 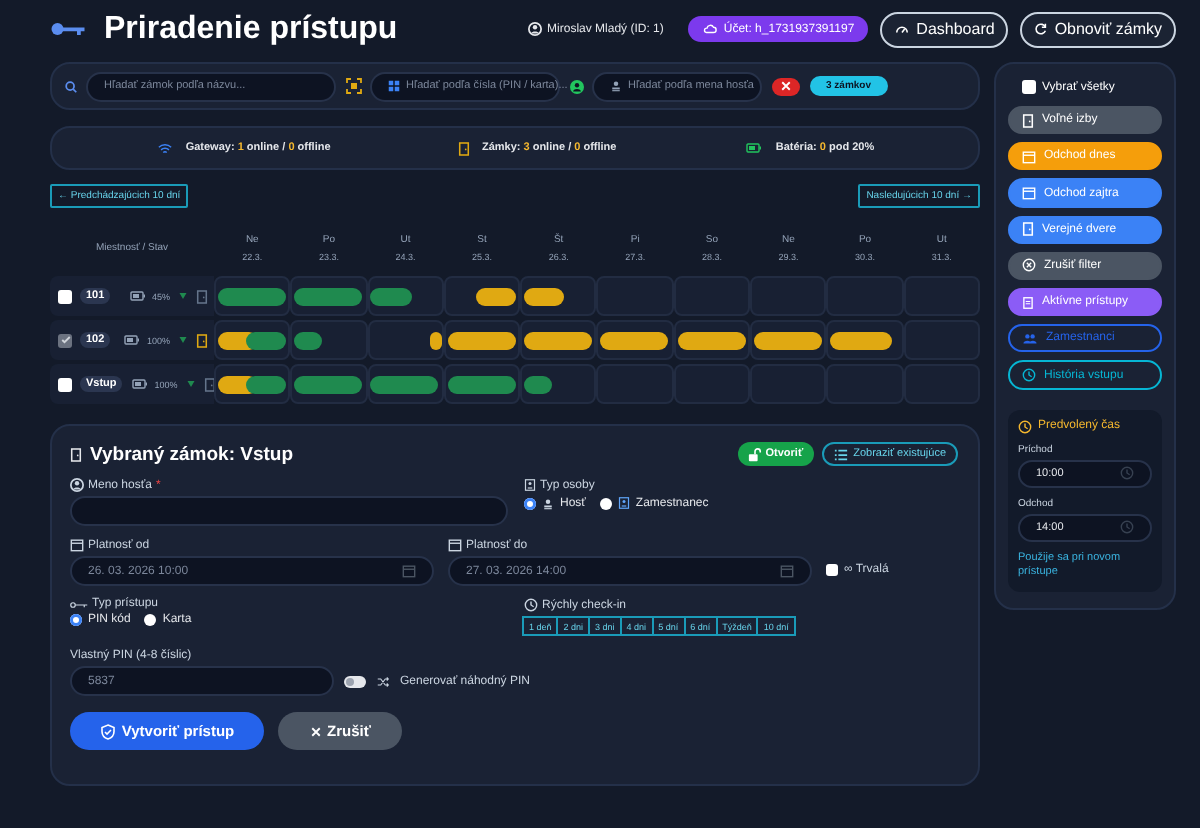 I want to click on toggle-switch, so click(x=355, y=681).